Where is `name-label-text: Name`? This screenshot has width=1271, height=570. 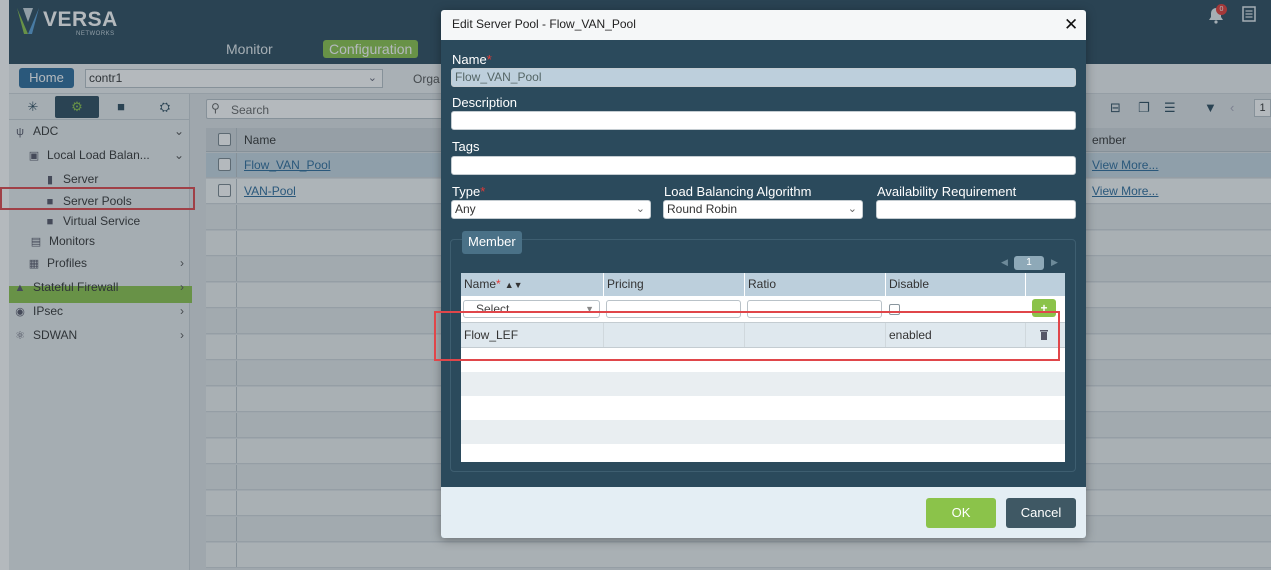 name-label-text: Name is located at coordinates (469, 59).